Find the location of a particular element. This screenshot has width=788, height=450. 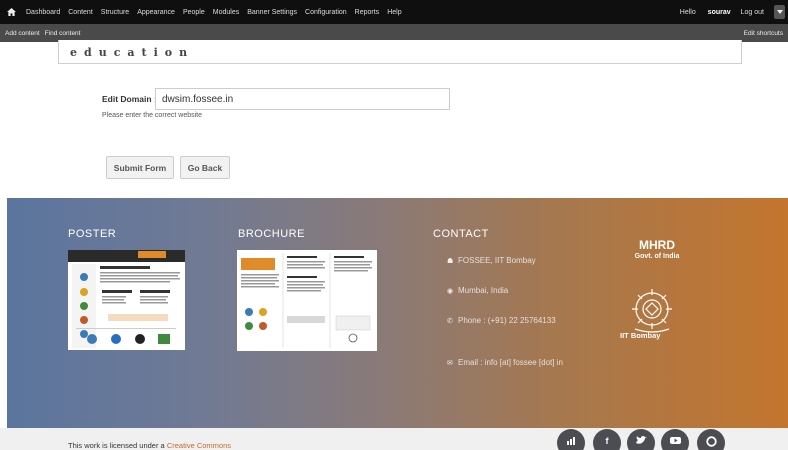

submit-form-button: Submit Form is located at coordinates (140, 167).